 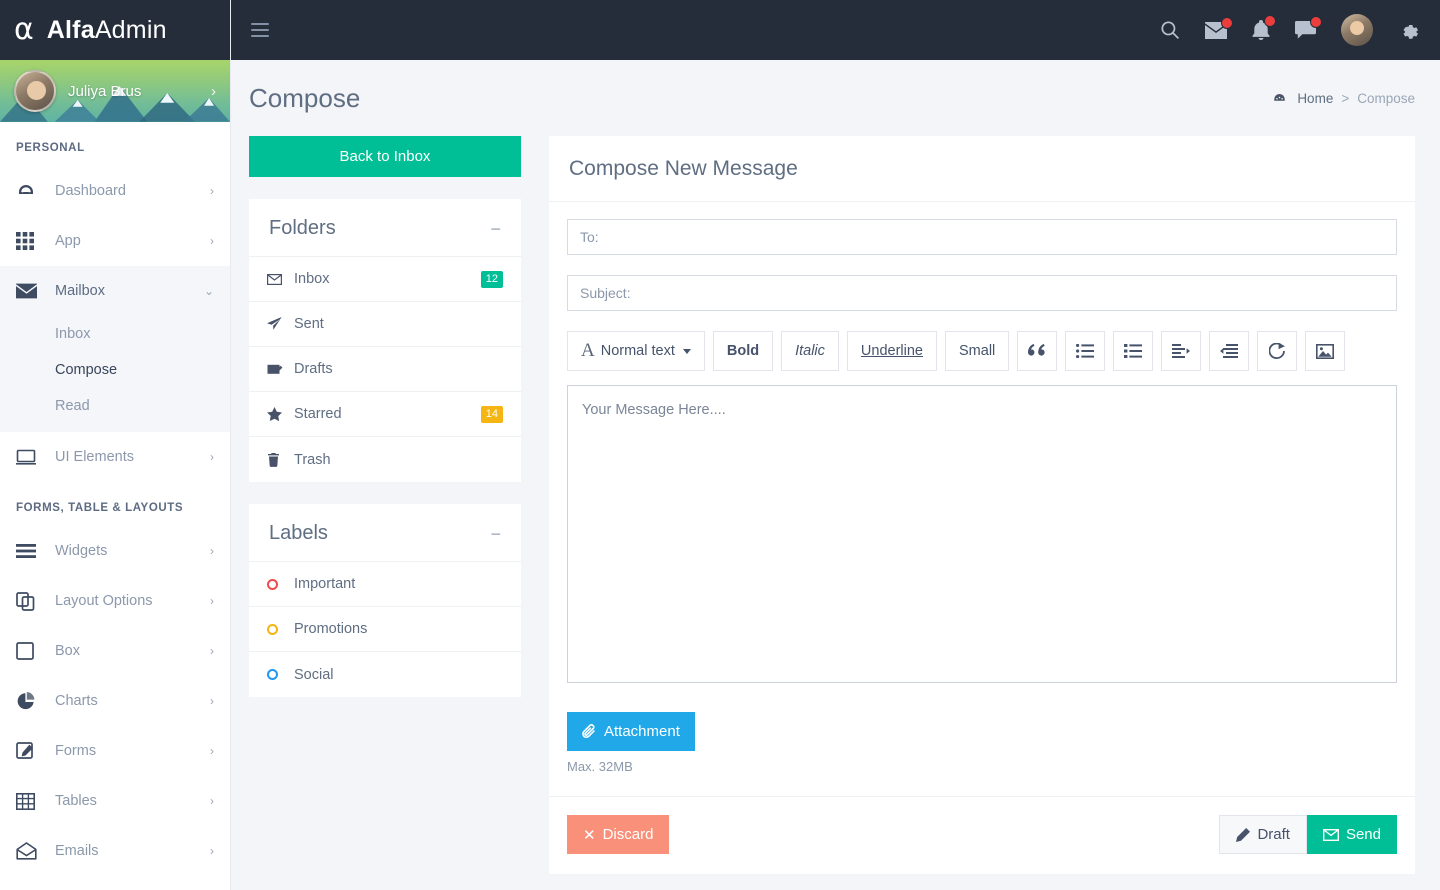 What do you see at coordinates (385, 414) in the screenshot?
I see `folder-row-starred: Starred 14` at bounding box center [385, 414].